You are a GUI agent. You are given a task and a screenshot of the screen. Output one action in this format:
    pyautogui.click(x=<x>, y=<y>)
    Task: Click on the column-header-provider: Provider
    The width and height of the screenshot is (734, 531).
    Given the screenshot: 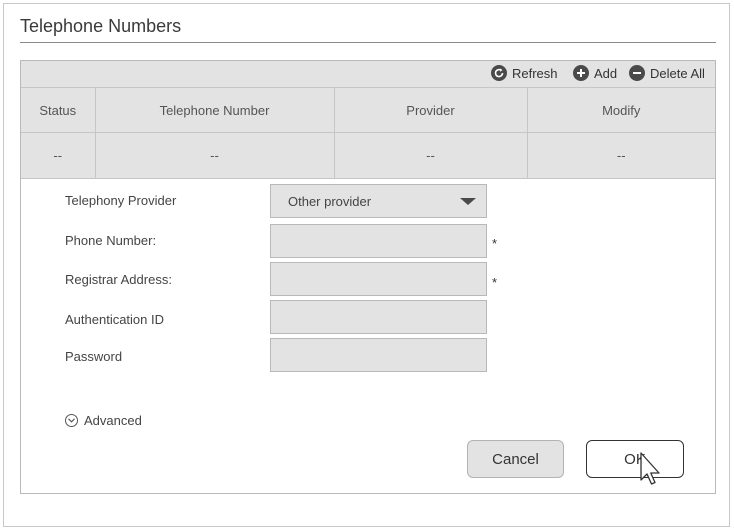 What is the action you would take?
    pyautogui.click(x=430, y=110)
    